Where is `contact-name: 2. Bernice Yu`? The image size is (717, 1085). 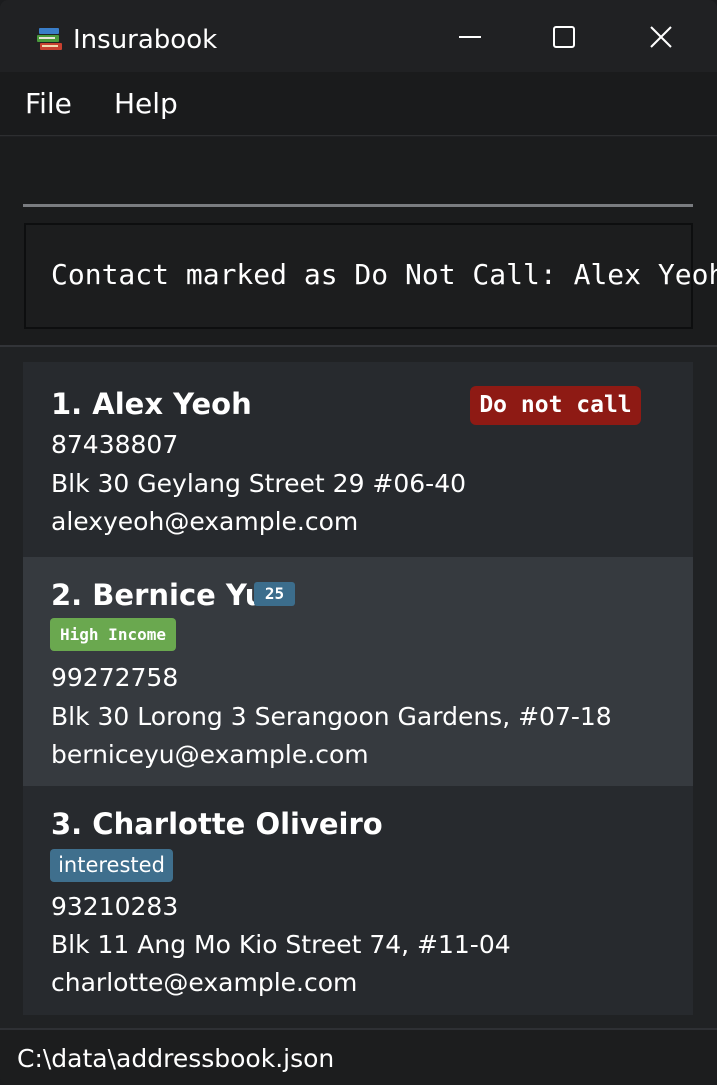
contact-name: 2. Bernice Yu is located at coordinates (158, 595).